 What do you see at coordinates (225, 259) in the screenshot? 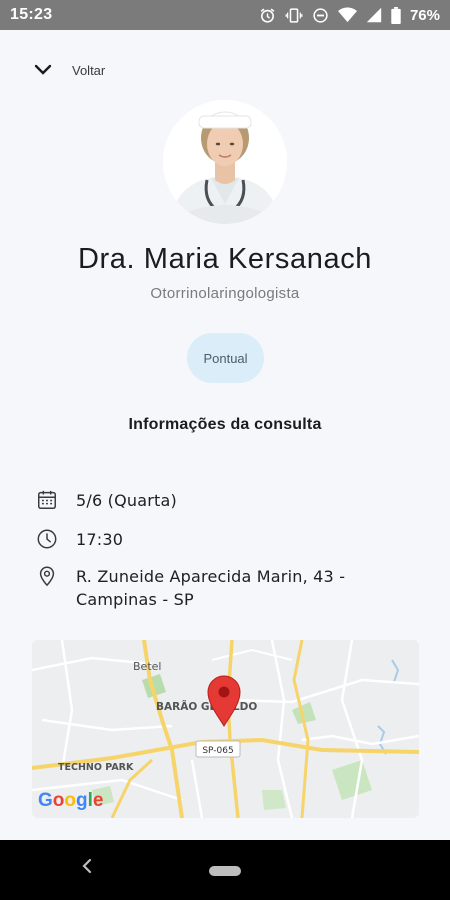
I see `doctor-name: Dra. Maria Kersanach` at bounding box center [225, 259].